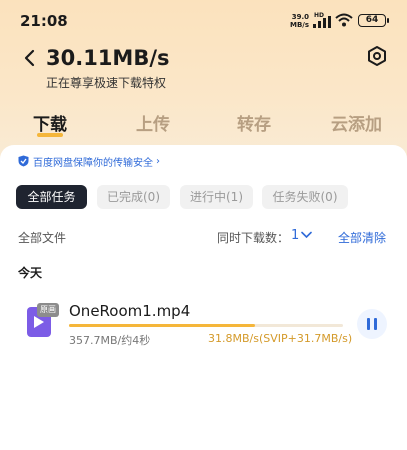 This screenshot has height=450, width=407. Describe the element at coordinates (280, 338) in the screenshot. I see `download-speed-info: 31.8MB/s(SVIP+31.7MB/s)` at that location.